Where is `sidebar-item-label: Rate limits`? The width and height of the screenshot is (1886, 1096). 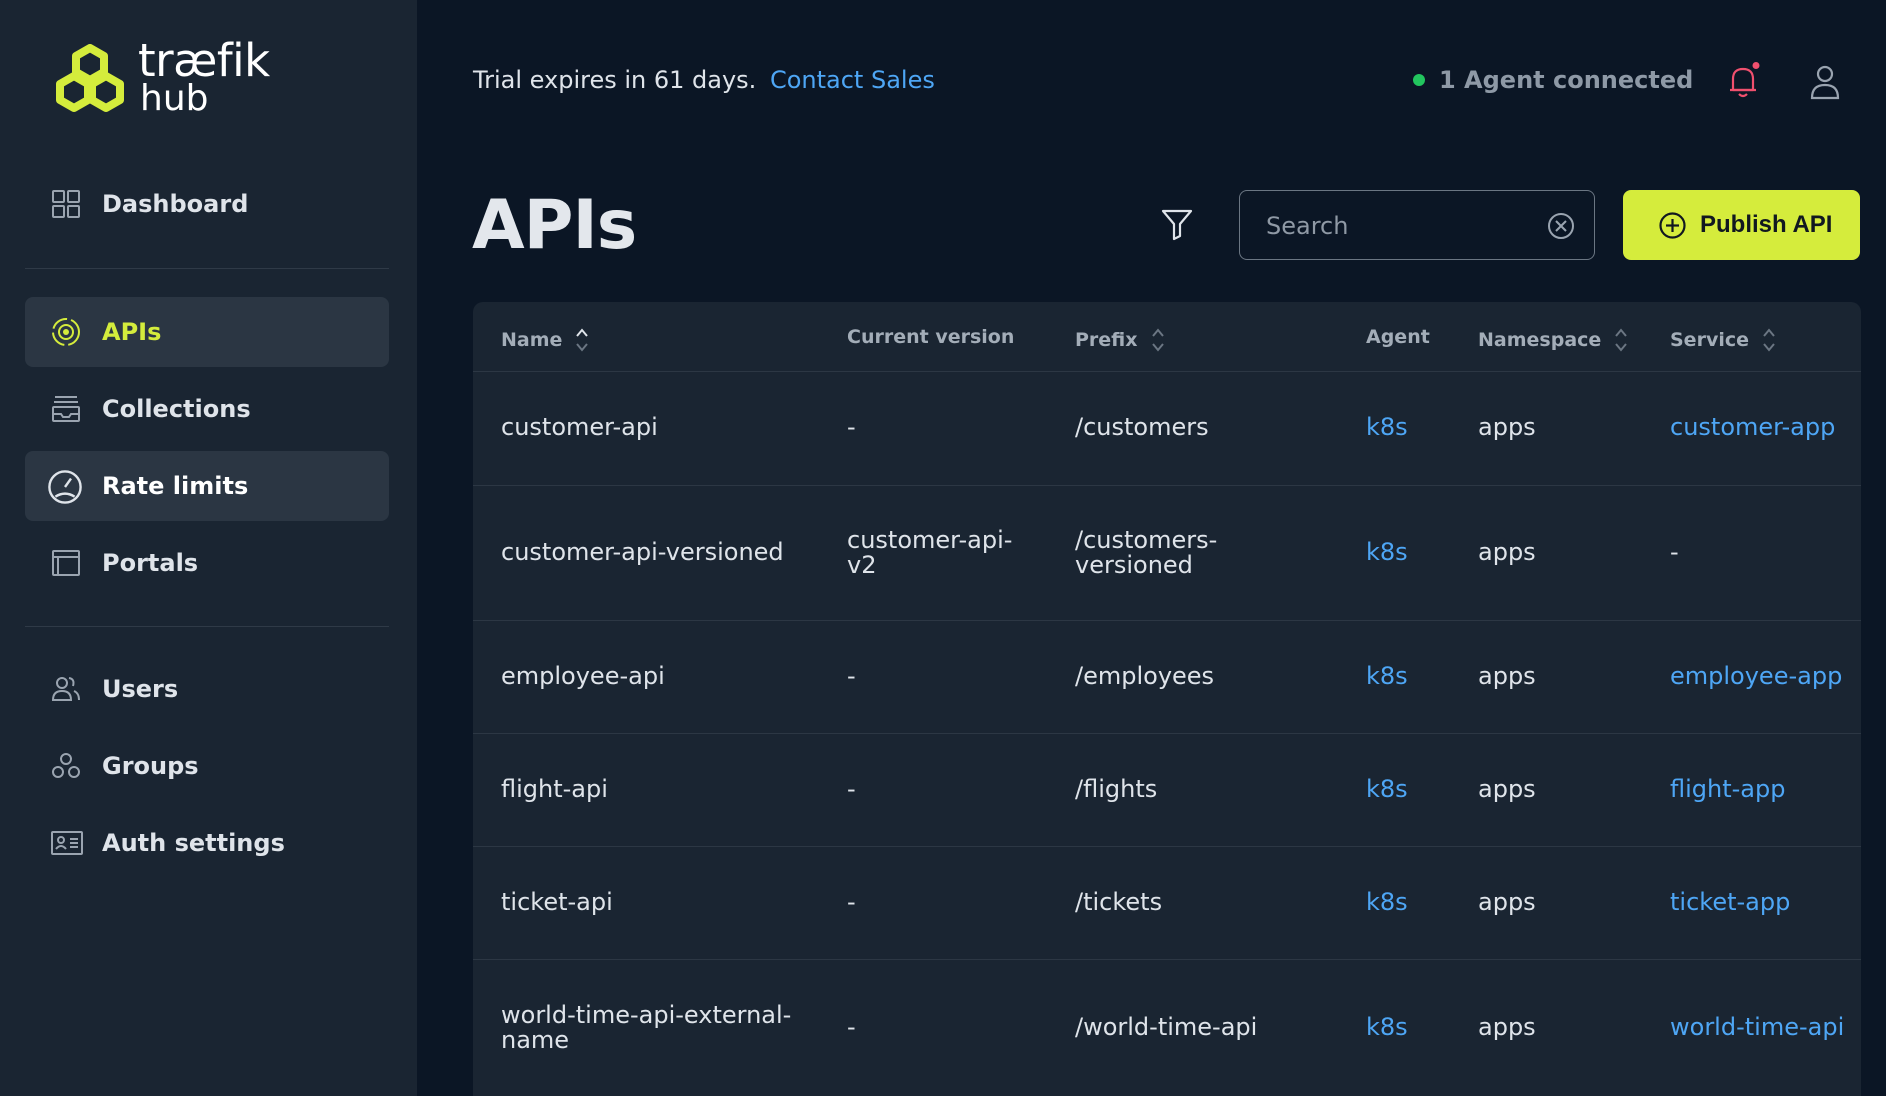 sidebar-item-label: Rate limits is located at coordinates (175, 486).